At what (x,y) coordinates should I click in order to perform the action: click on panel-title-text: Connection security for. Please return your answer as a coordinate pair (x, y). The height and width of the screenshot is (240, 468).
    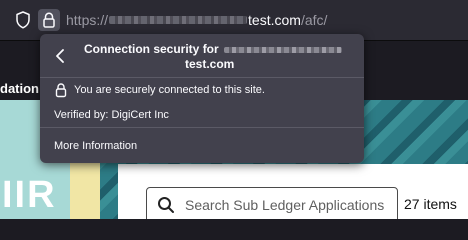
    Looking at the image, I should click on (151, 49).